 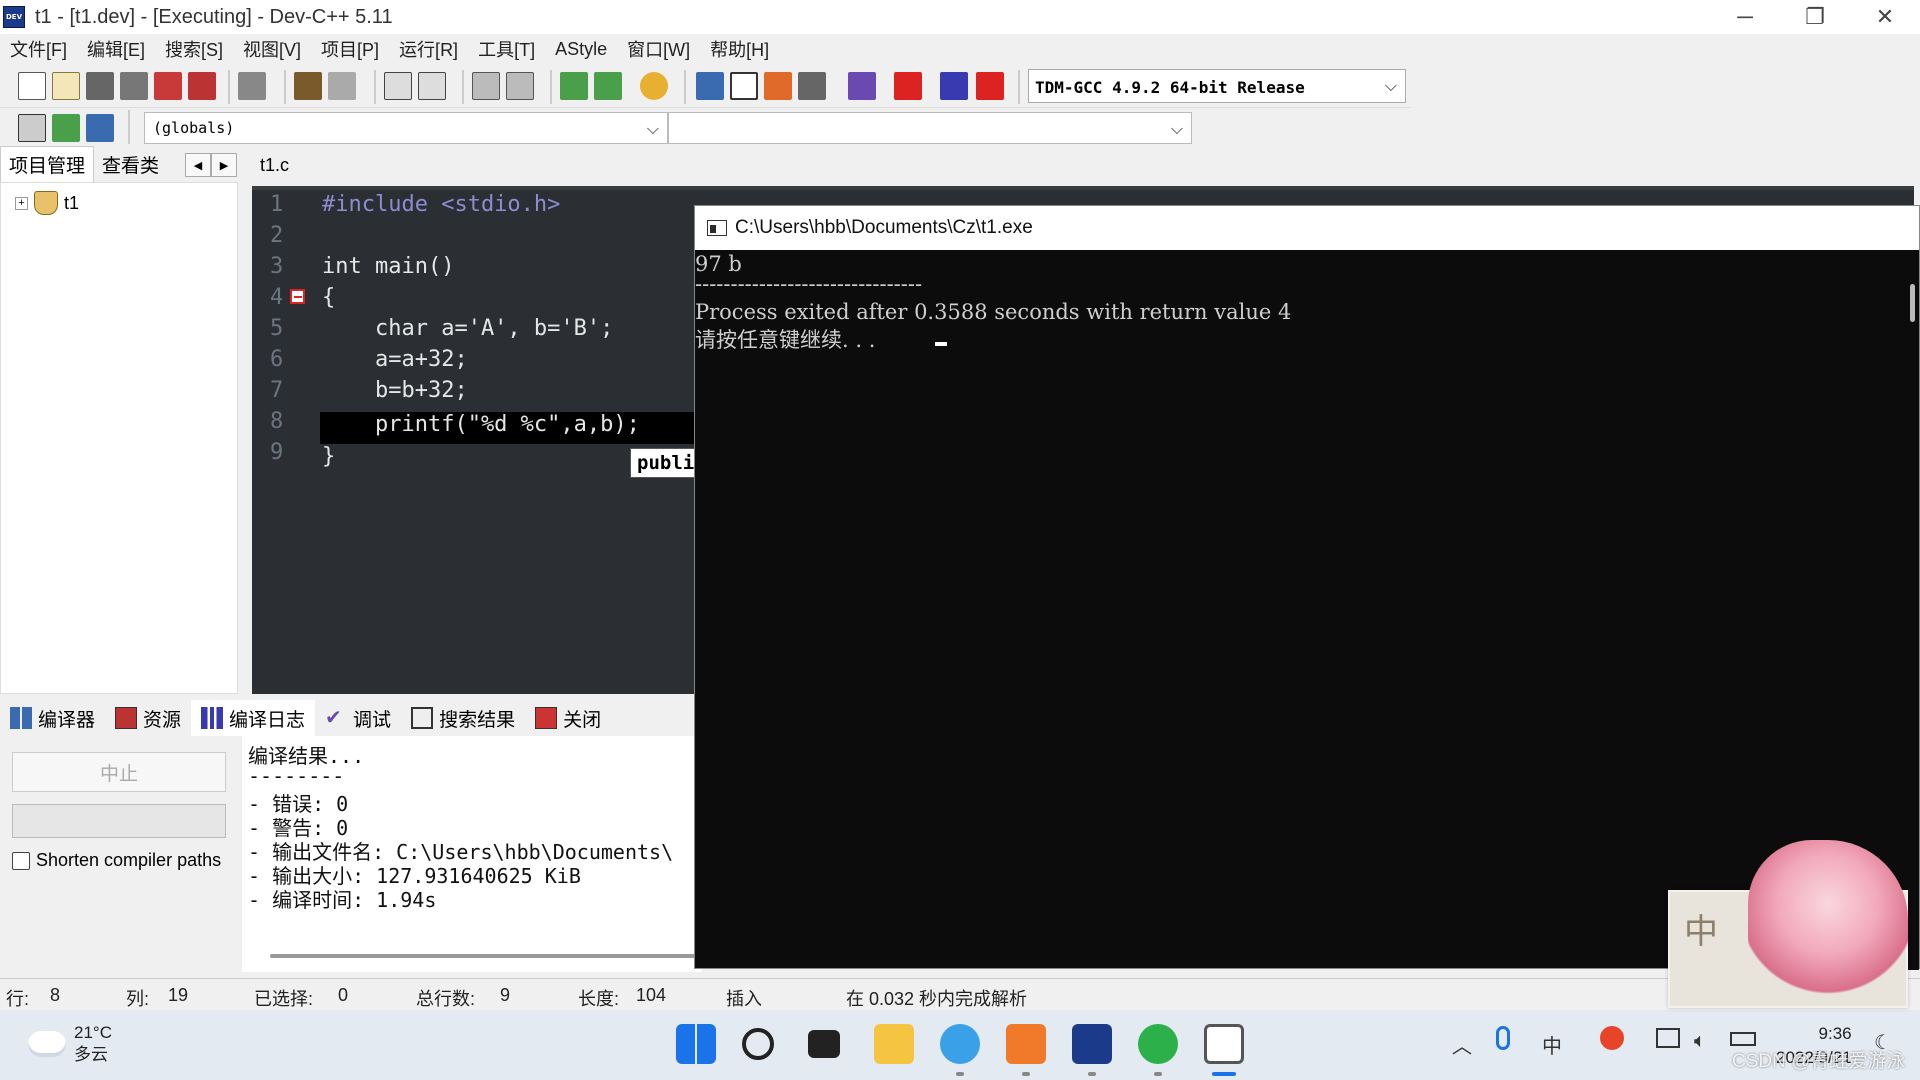 What do you see at coordinates (1912, 303) in the screenshot?
I see `console-scroll-thumb` at bounding box center [1912, 303].